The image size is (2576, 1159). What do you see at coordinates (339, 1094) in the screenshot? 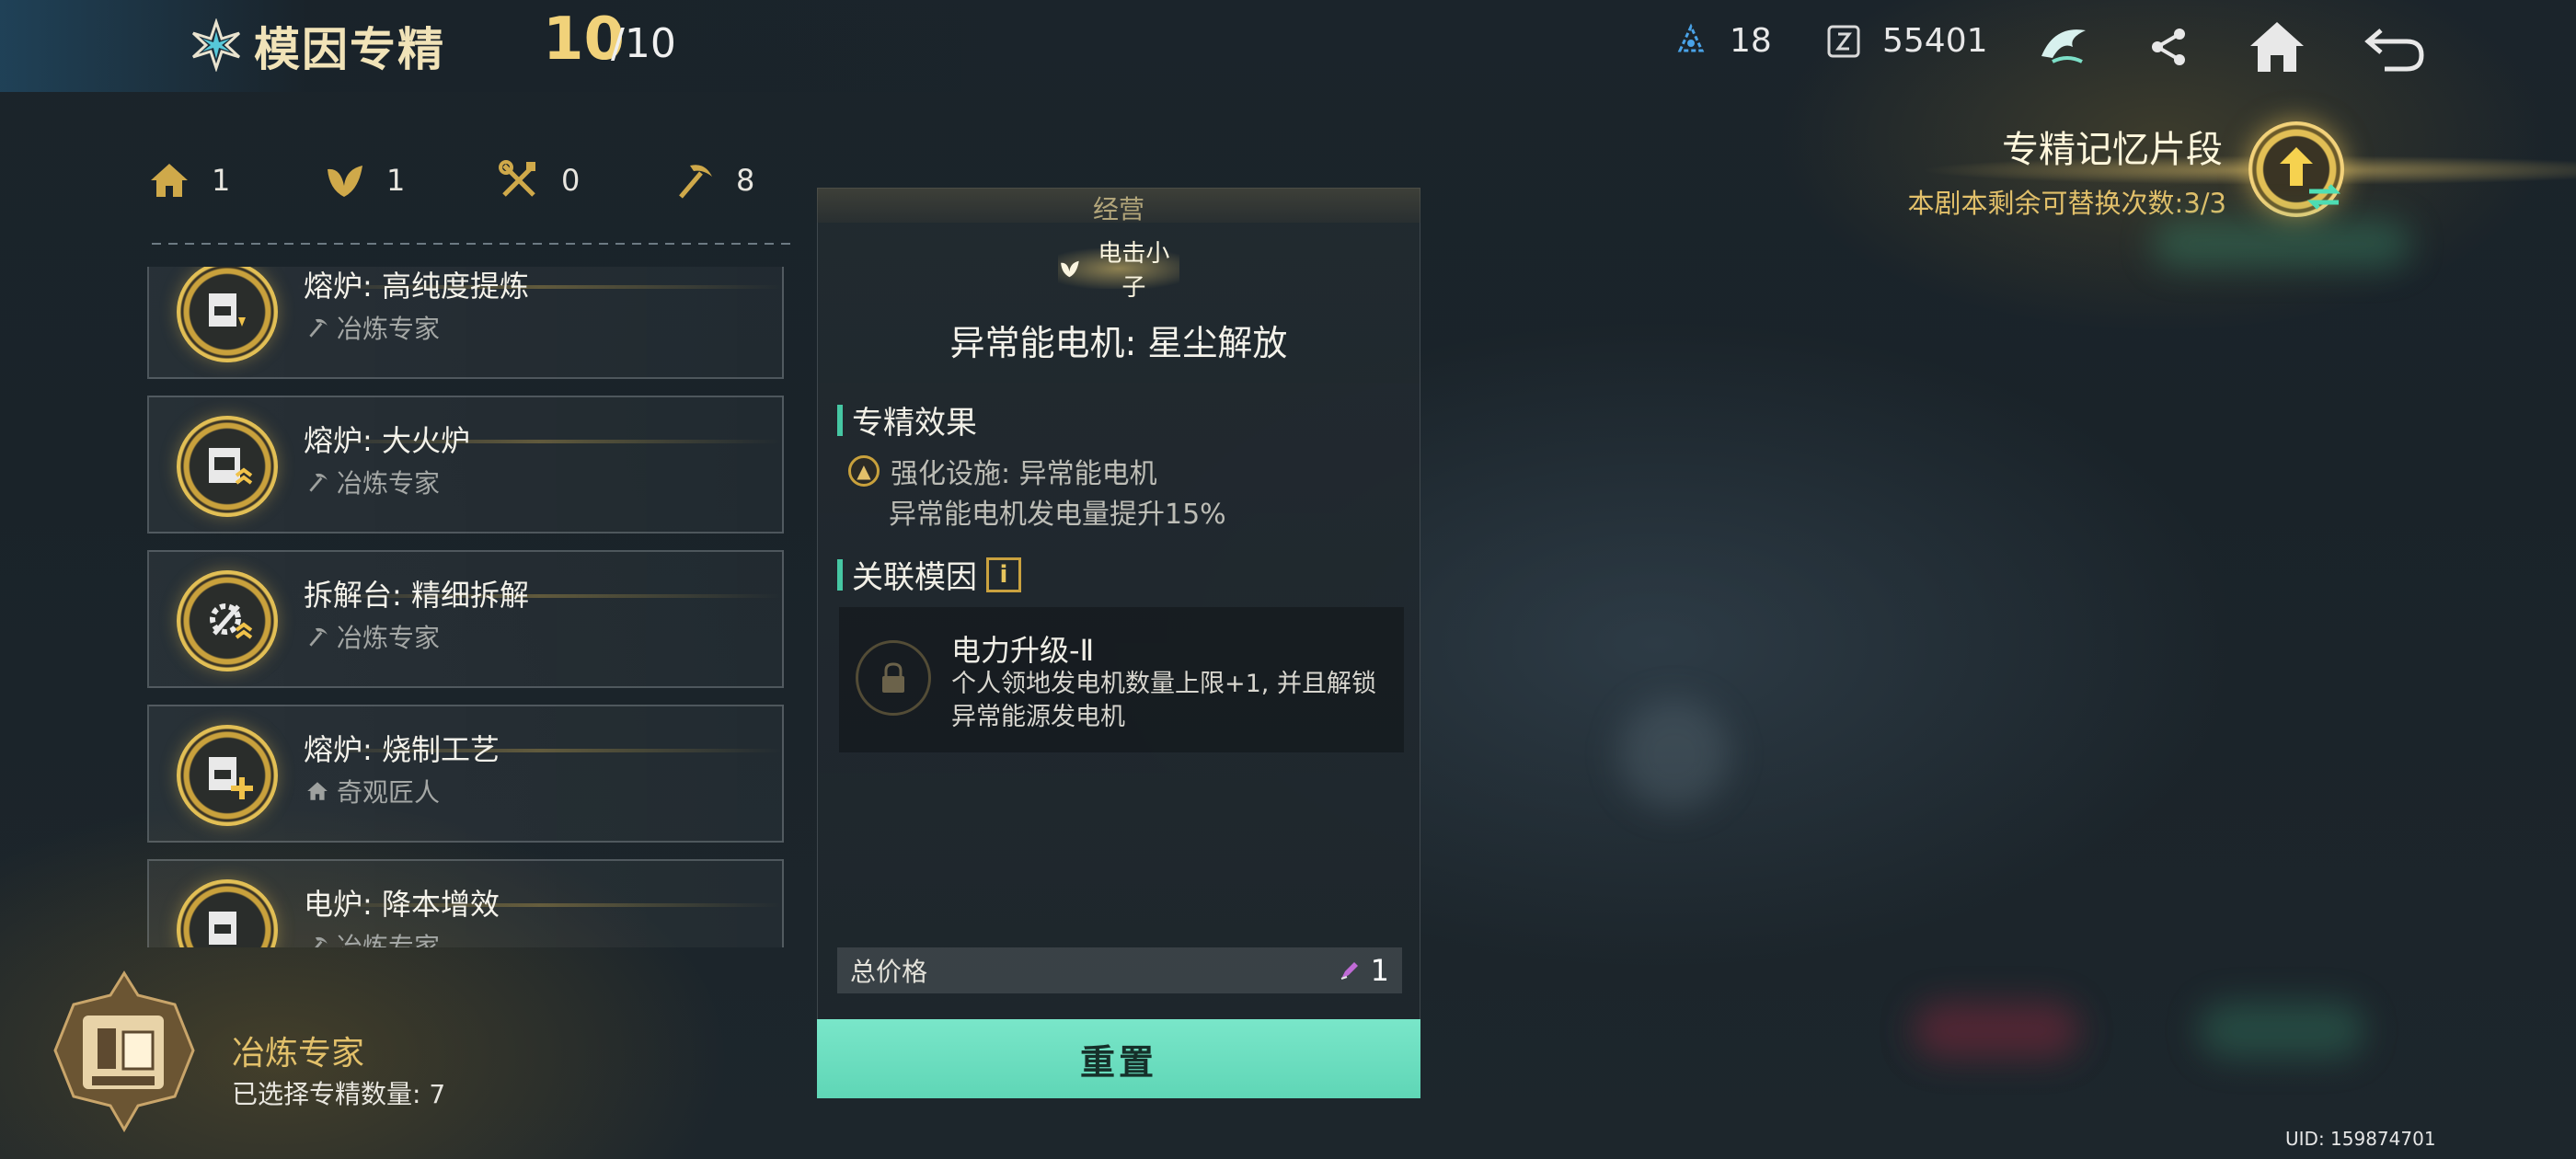
I see `specialty-selected-count: 已选择专精数量: 7` at bounding box center [339, 1094].